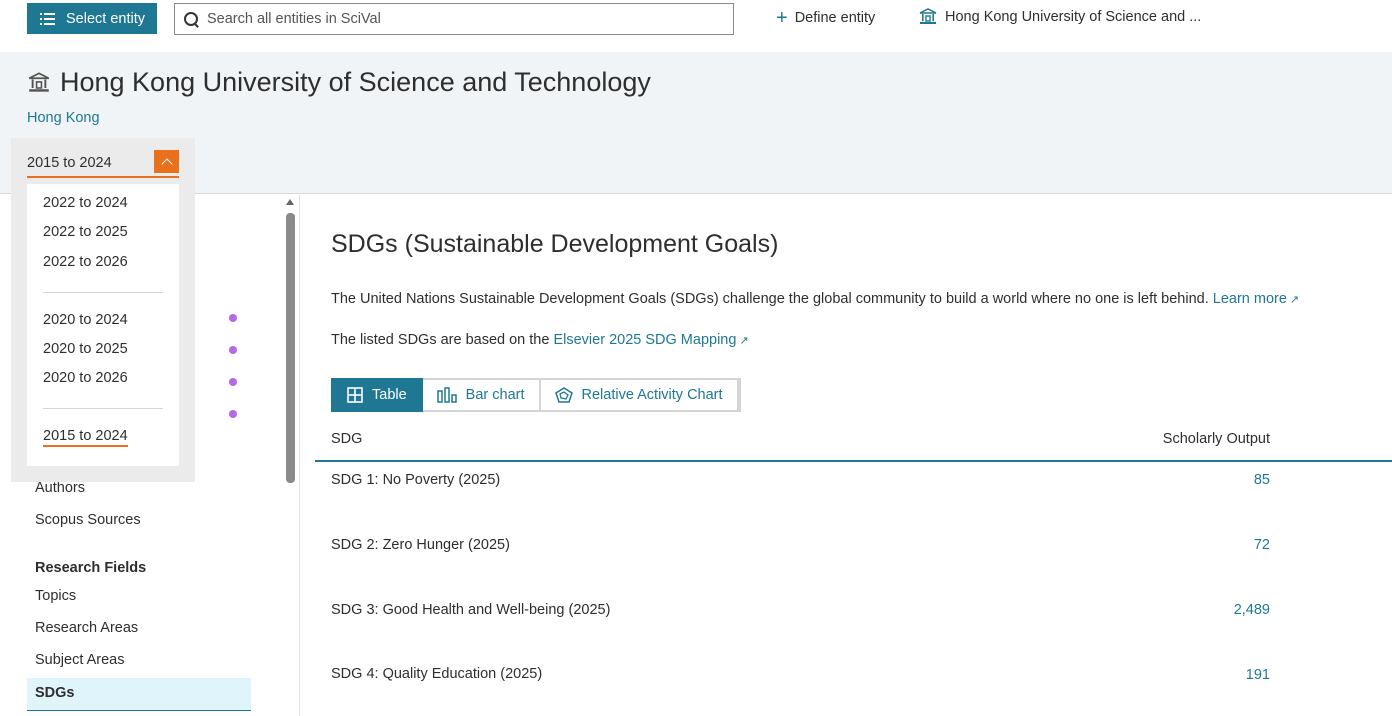 The height and width of the screenshot is (716, 1392). I want to click on table-row-name: SDG 2: Zero Hunger (2025), so click(420, 545).